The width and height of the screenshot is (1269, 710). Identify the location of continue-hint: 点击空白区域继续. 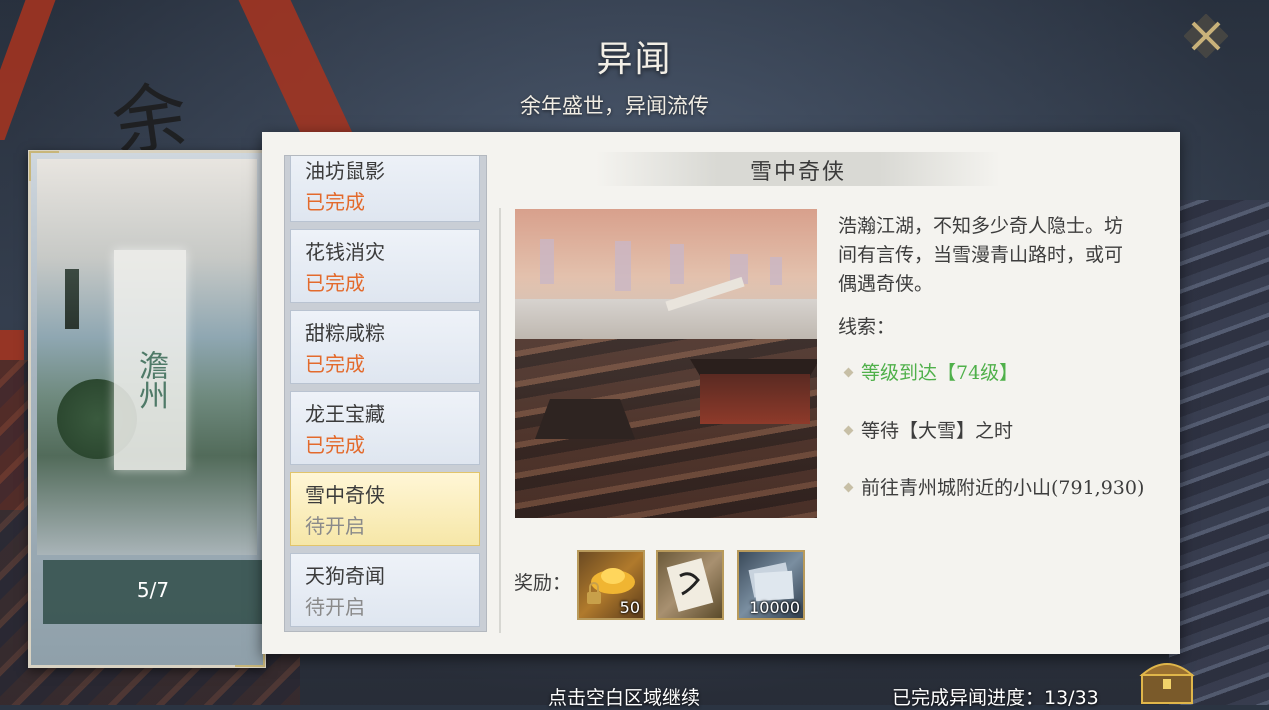
(624, 698).